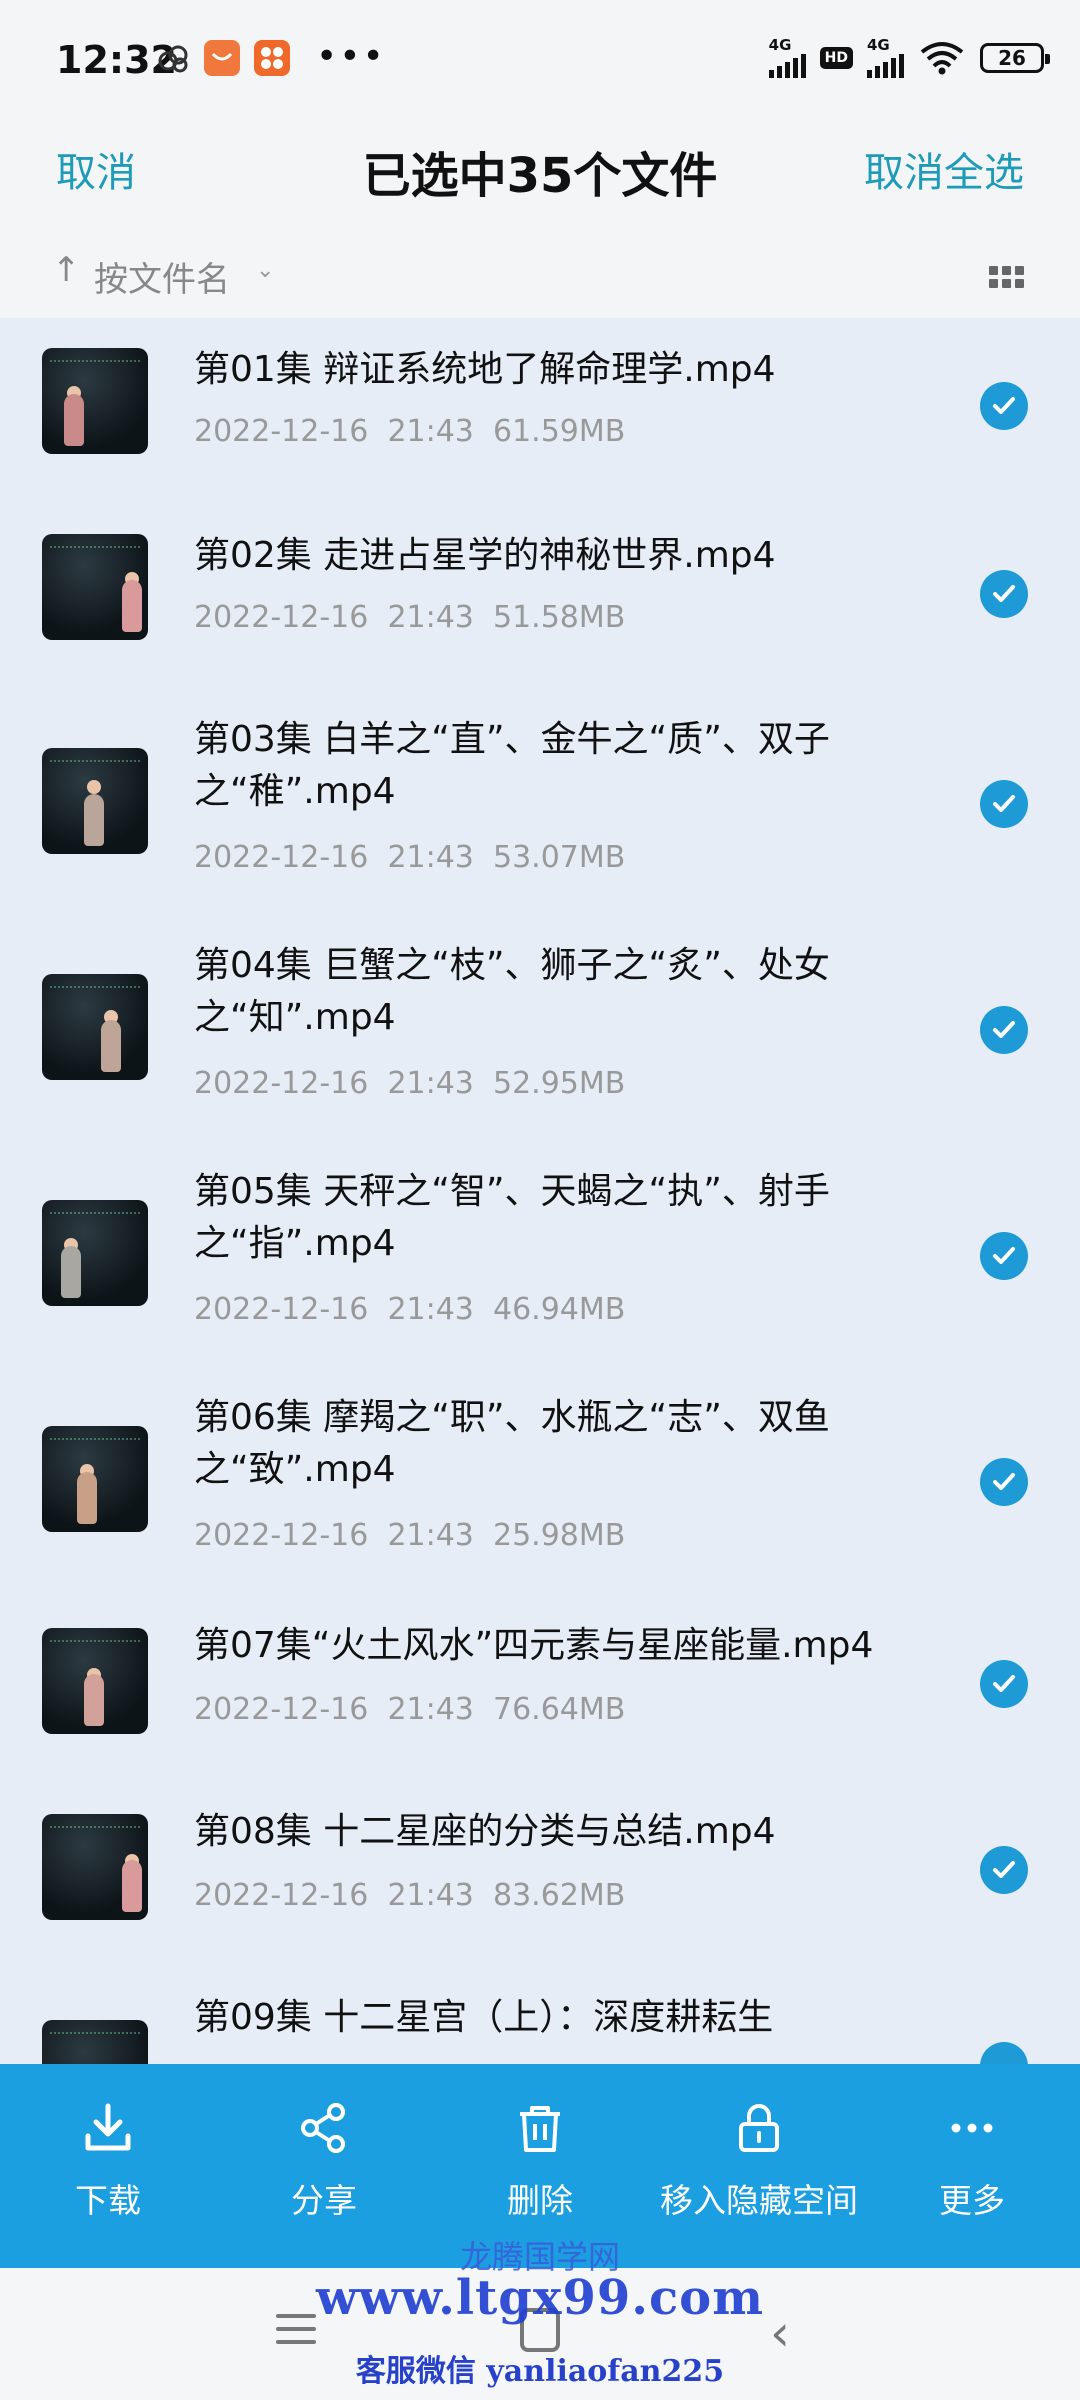 The image size is (1080, 2400). Describe the element at coordinates (787, 57) in the screenshot. I see `signal-1: 4G` at that location.